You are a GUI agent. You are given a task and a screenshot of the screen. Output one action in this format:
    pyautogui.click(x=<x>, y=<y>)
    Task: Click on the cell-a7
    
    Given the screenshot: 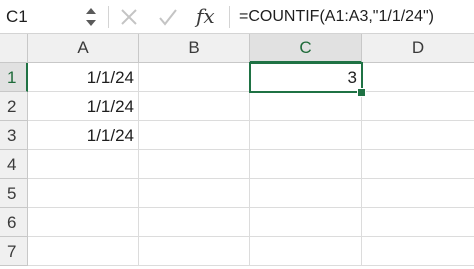 What is the action you would take?
    pyautogui.click(x=83, y=251)
    